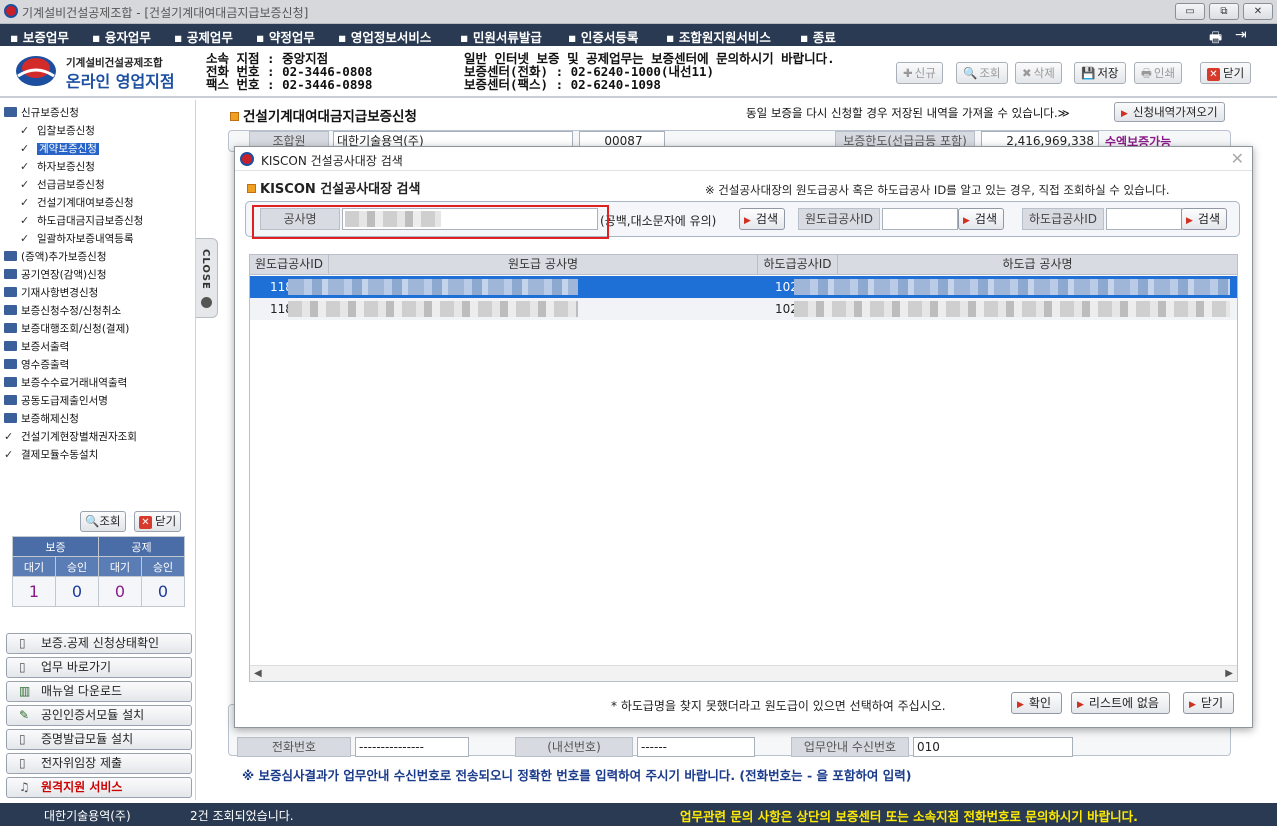 This screenshot has width=1277, height=826. I want to click on phone-field: ---------------, so click(412, 747).